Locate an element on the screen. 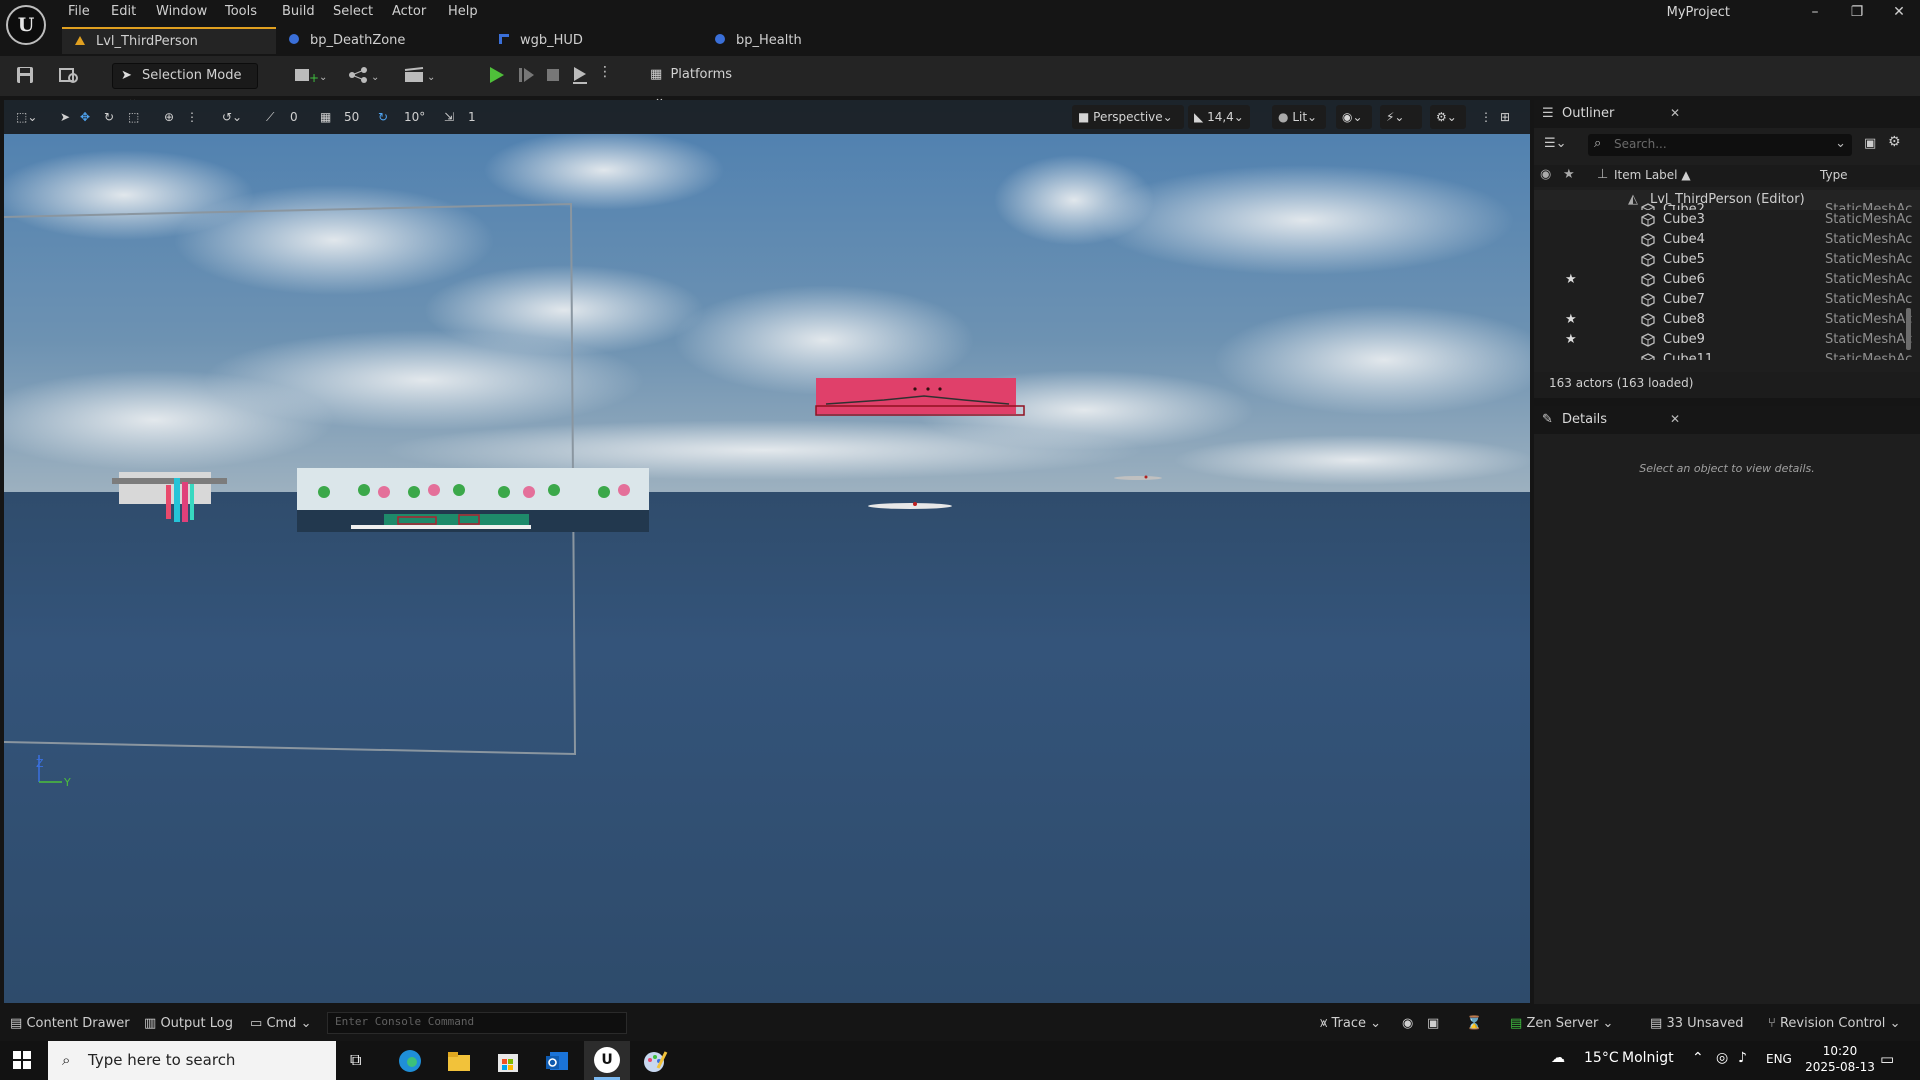 This screenshot has width=1920, height=1080. item-label-column: Item Label ▲ is located at coordinates (1652, 175).